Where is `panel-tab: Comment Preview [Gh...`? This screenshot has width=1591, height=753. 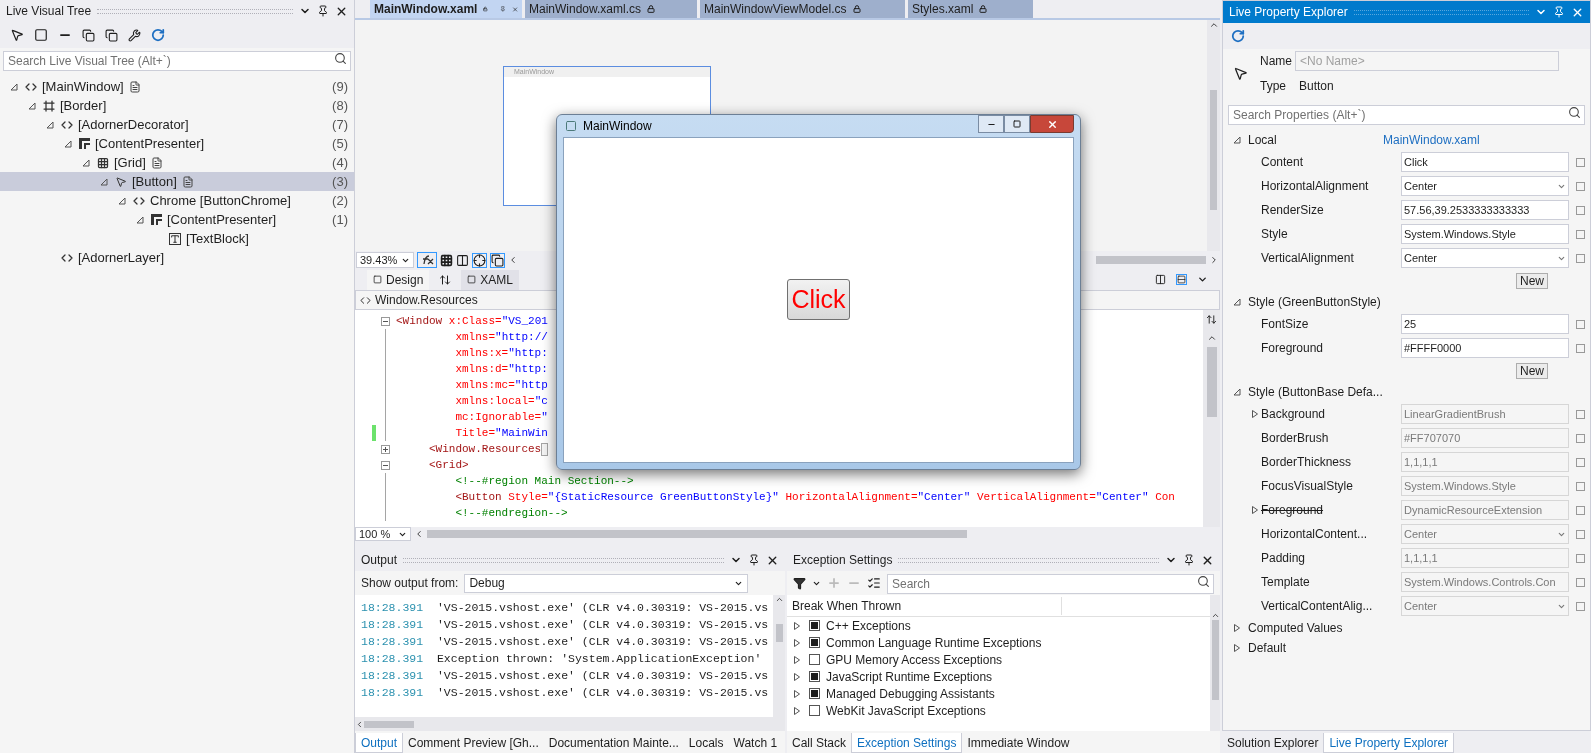
panel-tab: Comment Preview [Gh... is located at coordinates (473, 743).